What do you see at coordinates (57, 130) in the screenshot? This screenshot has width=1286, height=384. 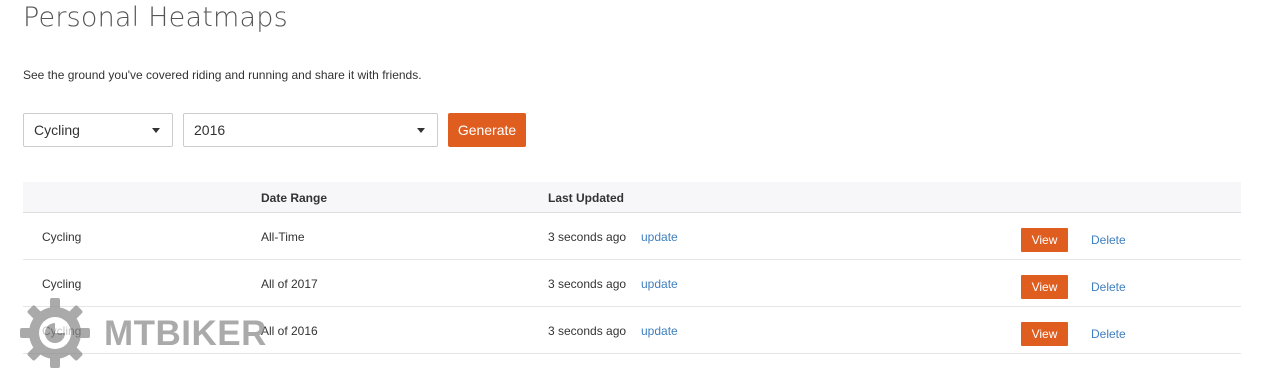 I see `sport-select-value: Cycling` at bounding box center [57, 130].